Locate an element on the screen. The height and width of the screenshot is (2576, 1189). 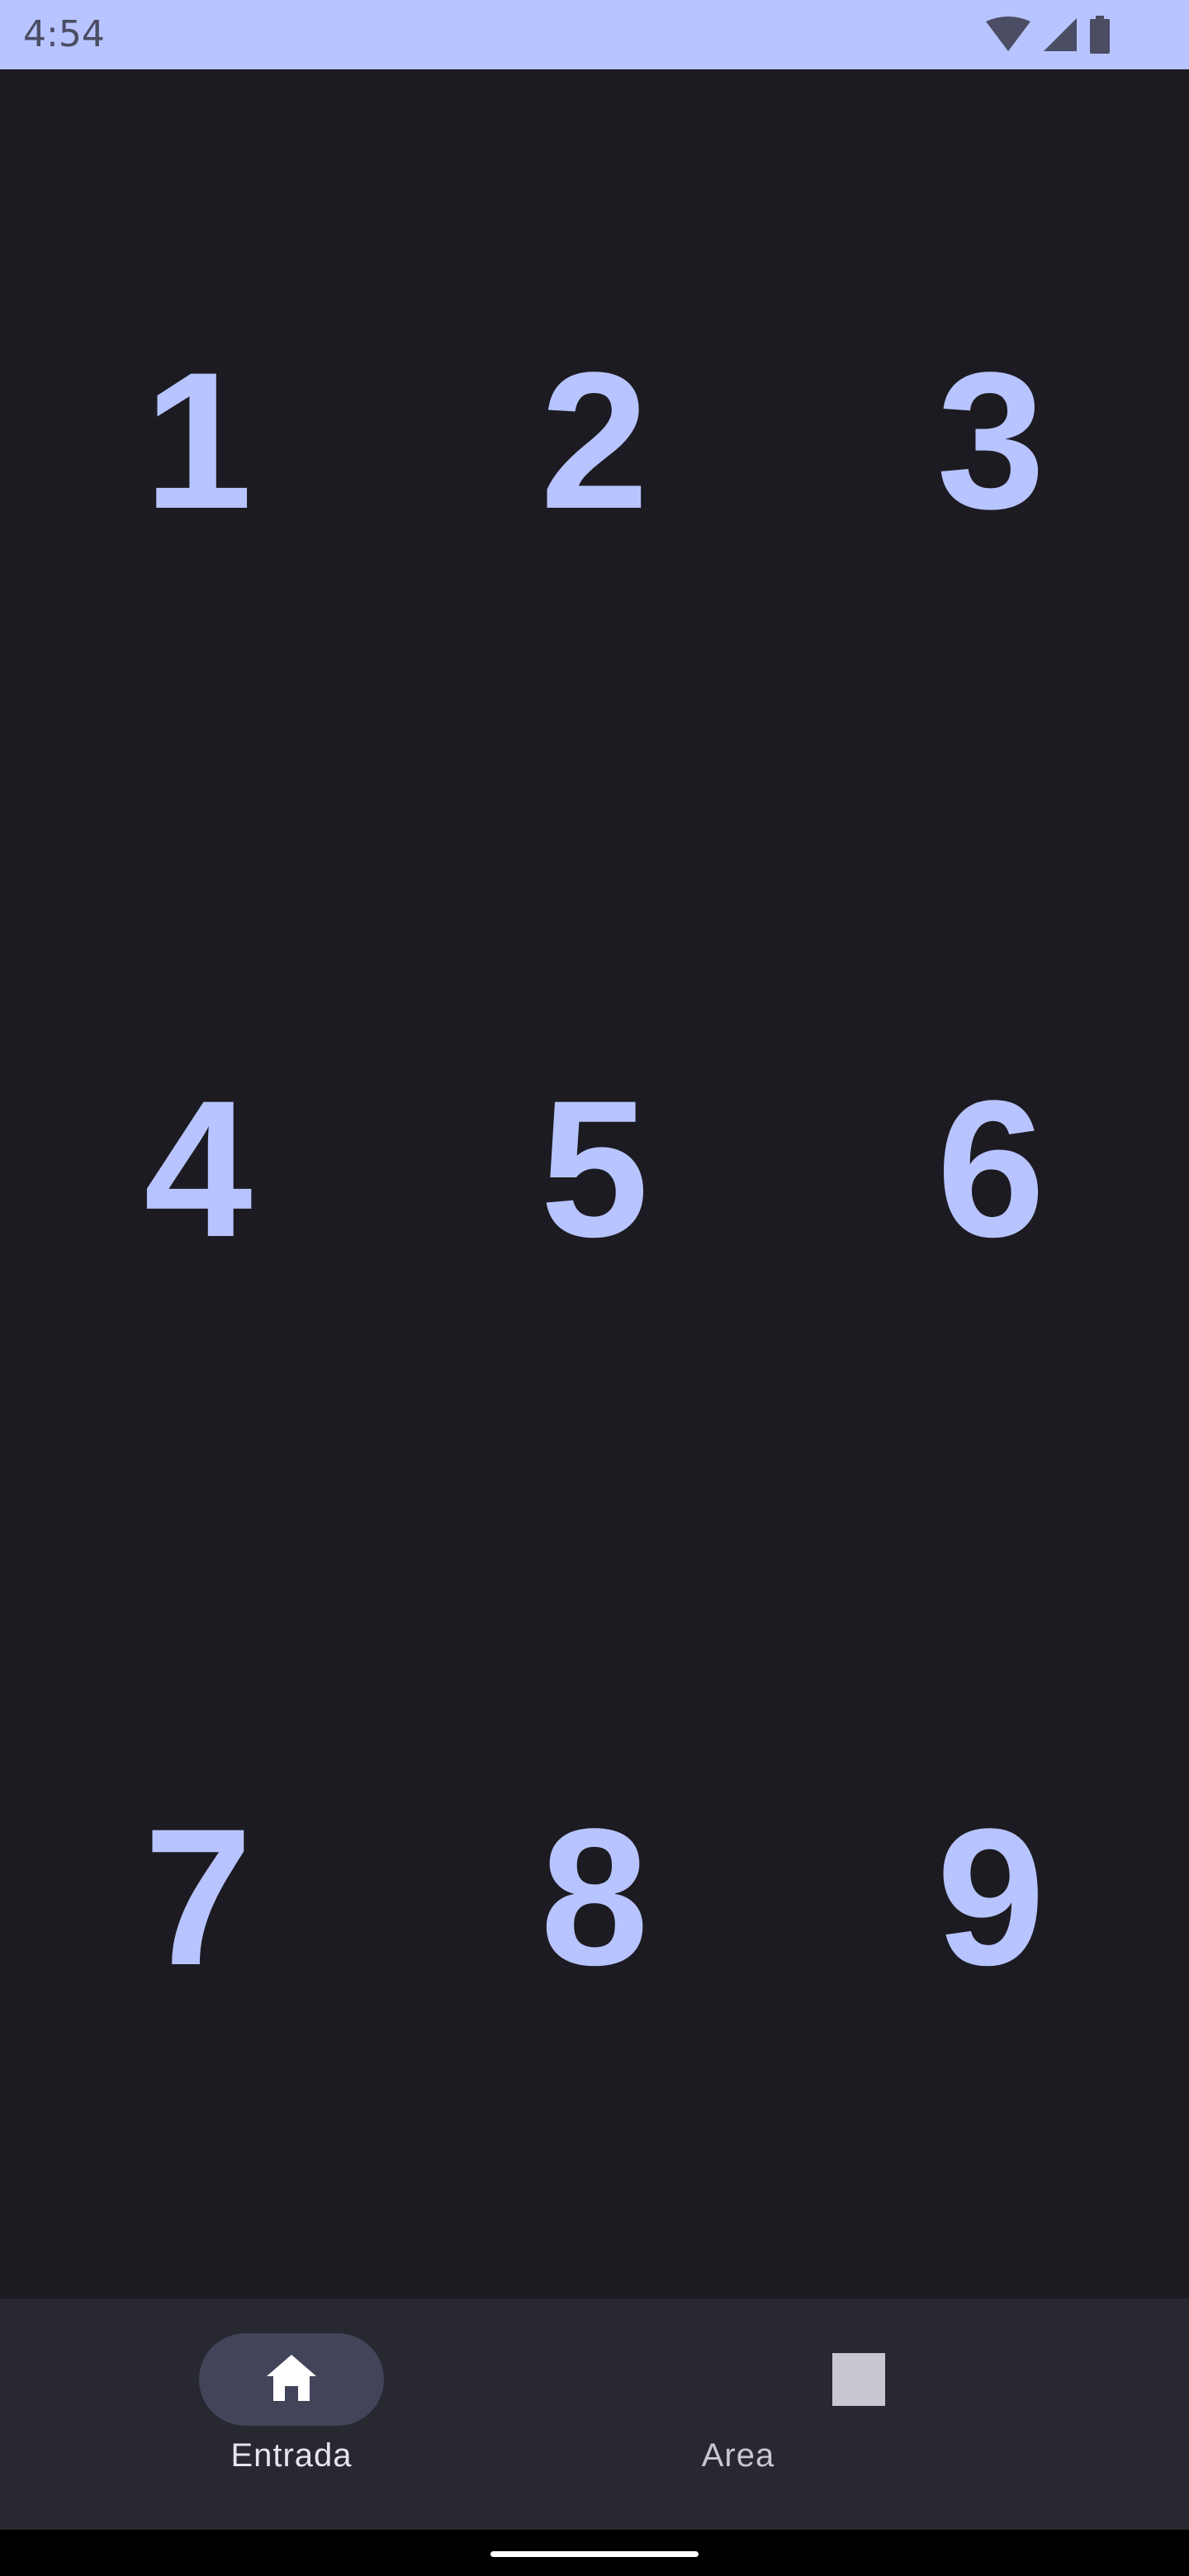
bottom-navigation: Entrada Area is located at coordinates (594, 2414).